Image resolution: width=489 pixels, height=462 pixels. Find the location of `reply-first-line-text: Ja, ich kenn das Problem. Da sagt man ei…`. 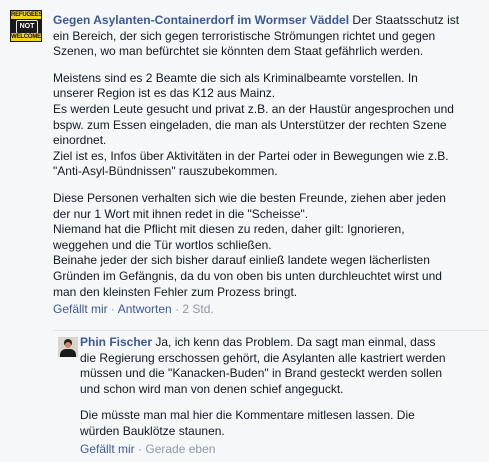

reply-first-line-text: Ja, ich kenn das Problem. Da sagt man ei… is located at coordinates (294, 342).